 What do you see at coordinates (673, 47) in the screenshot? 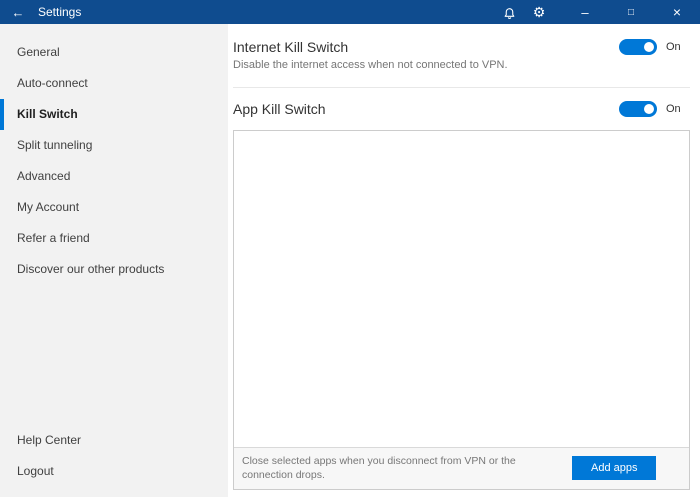
I see `internet-kill-switch-state: On` at bounding box center [673, 47].